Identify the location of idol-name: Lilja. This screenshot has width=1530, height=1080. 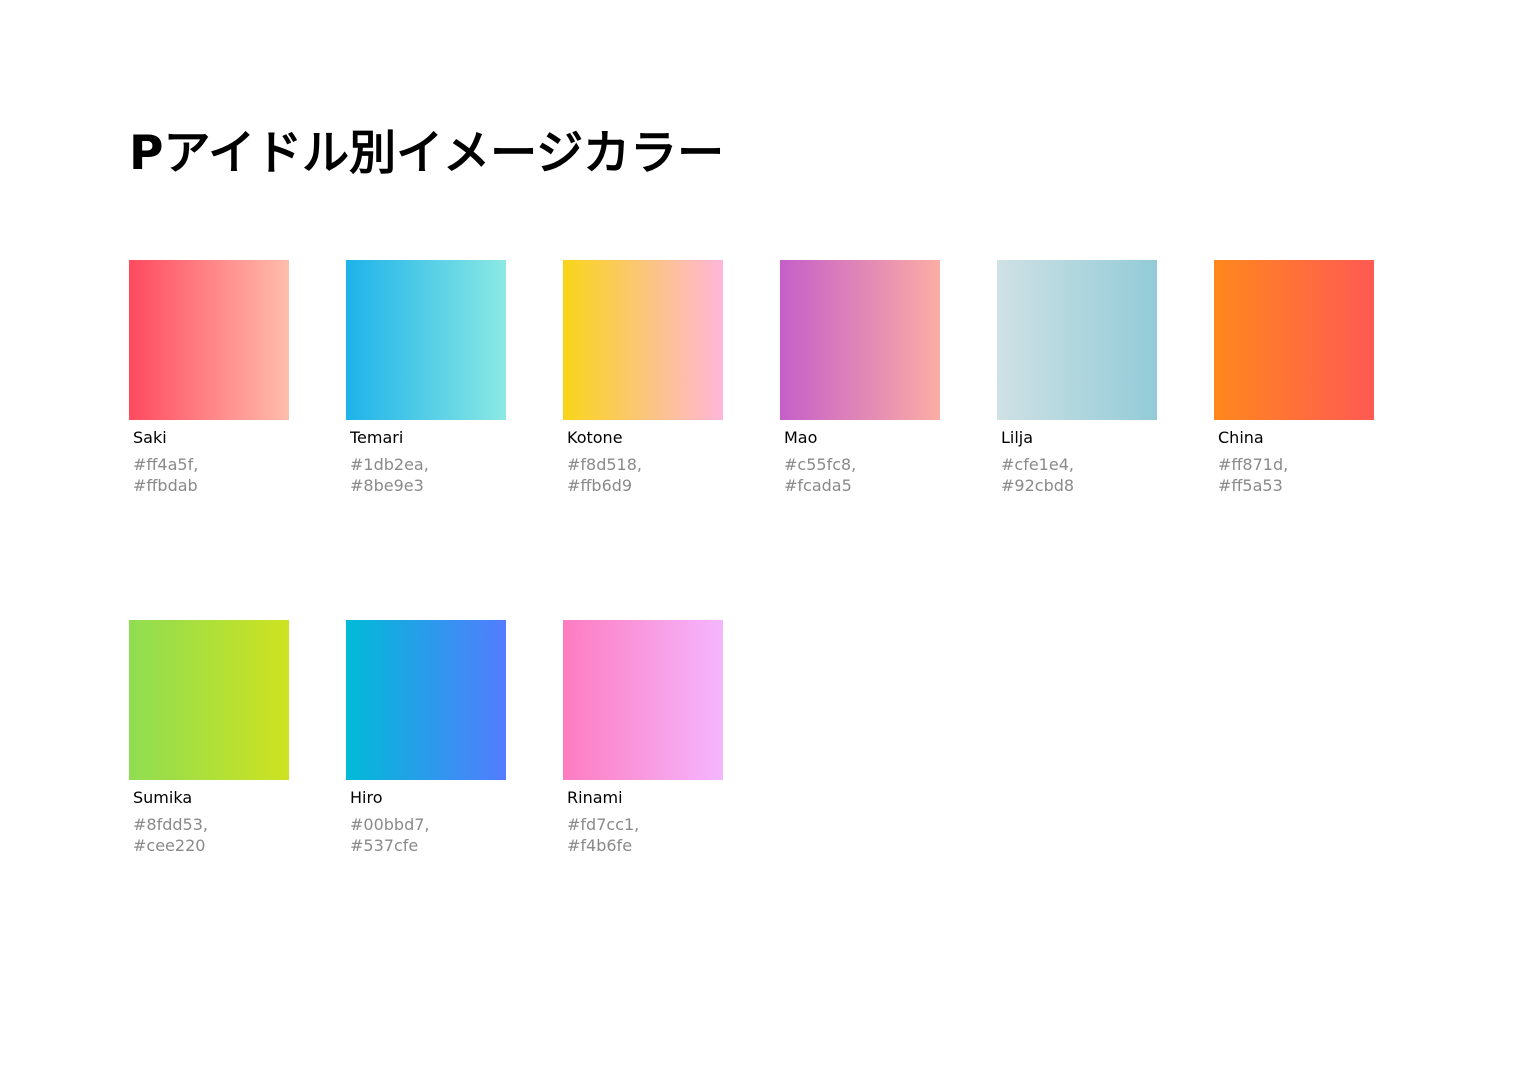
(1017, 437).